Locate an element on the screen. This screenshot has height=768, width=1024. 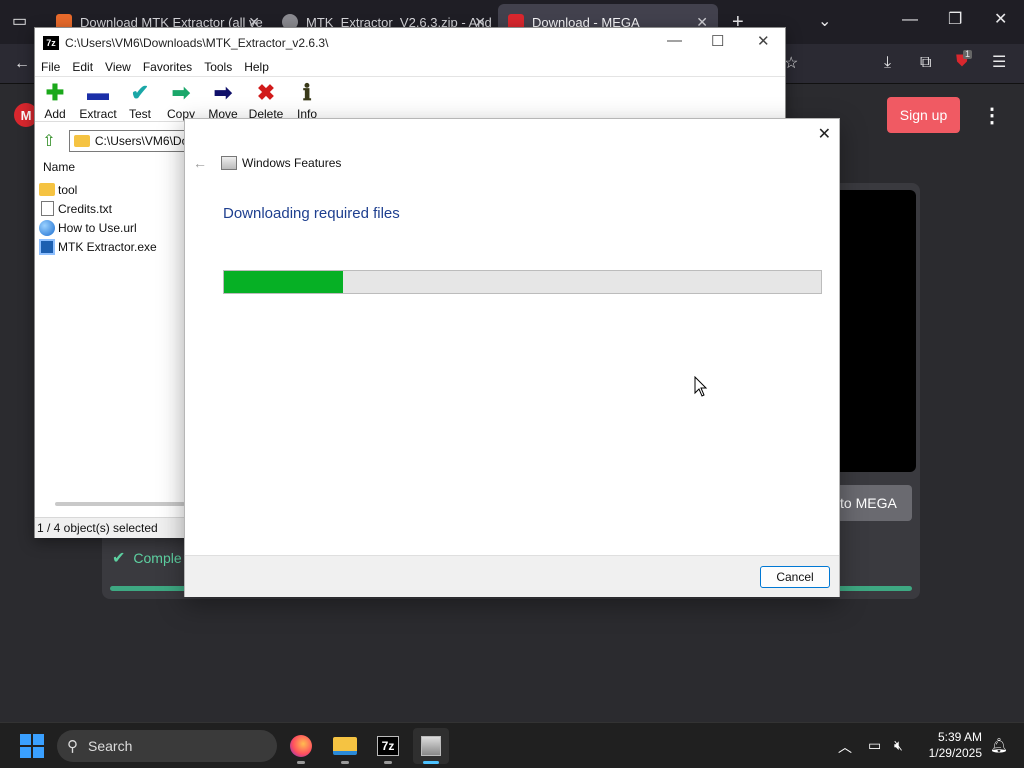
horizontal-scrollbar is located at coordinates (120, 504).